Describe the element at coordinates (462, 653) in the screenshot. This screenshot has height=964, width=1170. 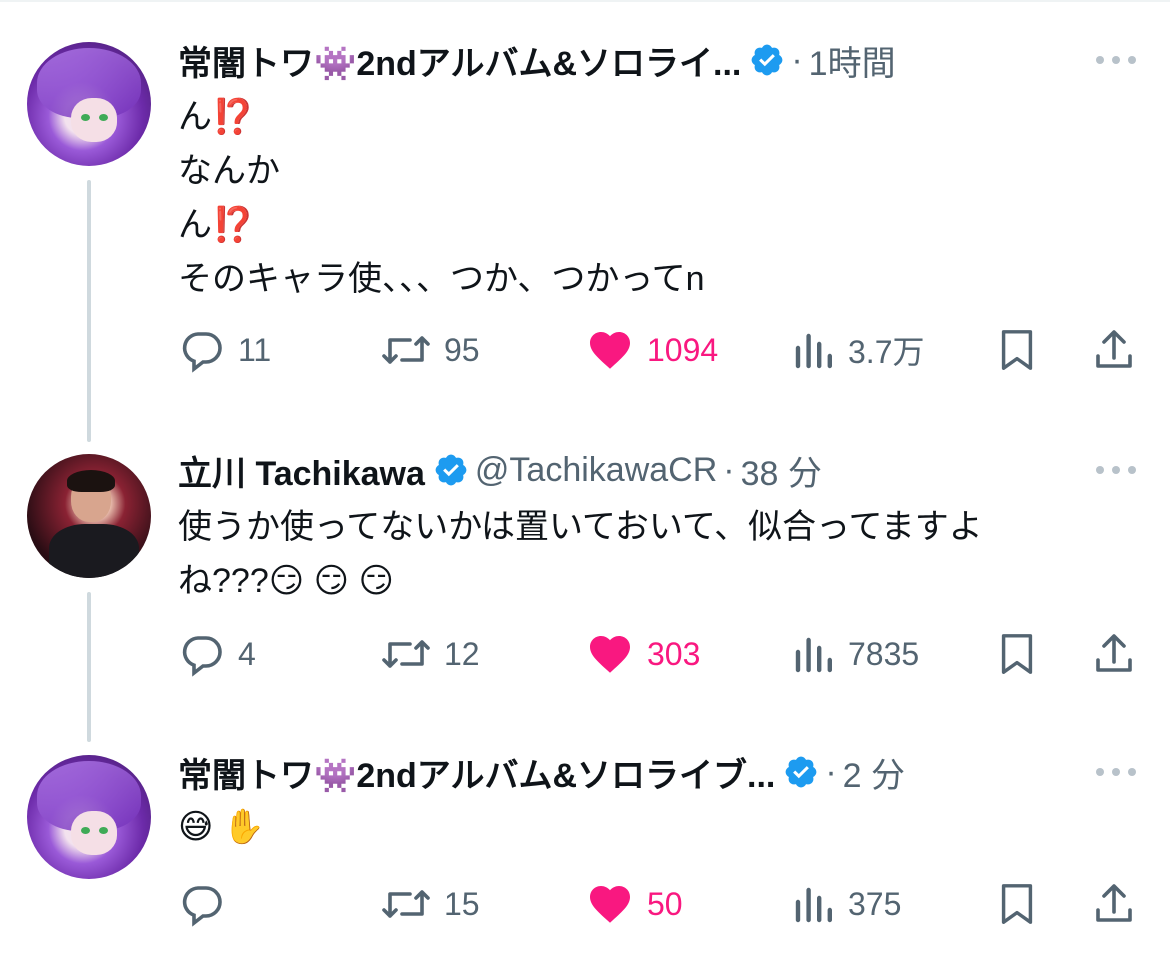
I see `retweet-count: 12` at that location.